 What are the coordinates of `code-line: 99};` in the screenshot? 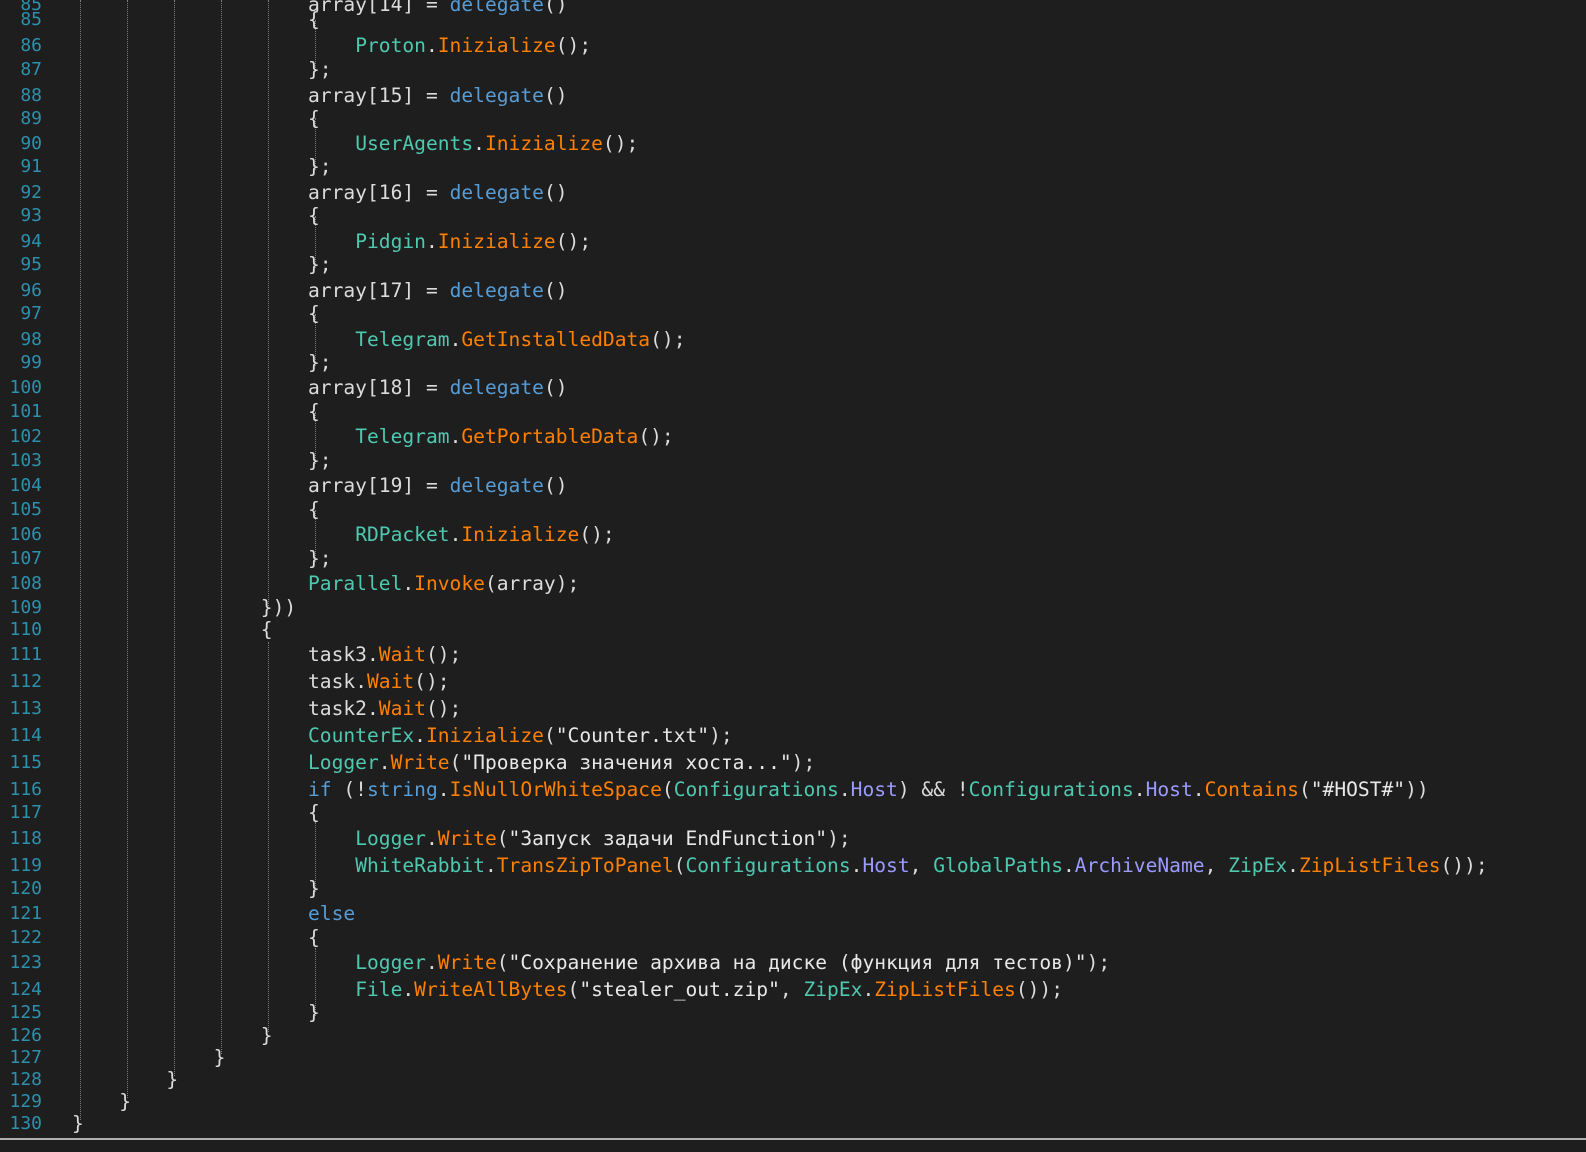 It's located at (793, 363).